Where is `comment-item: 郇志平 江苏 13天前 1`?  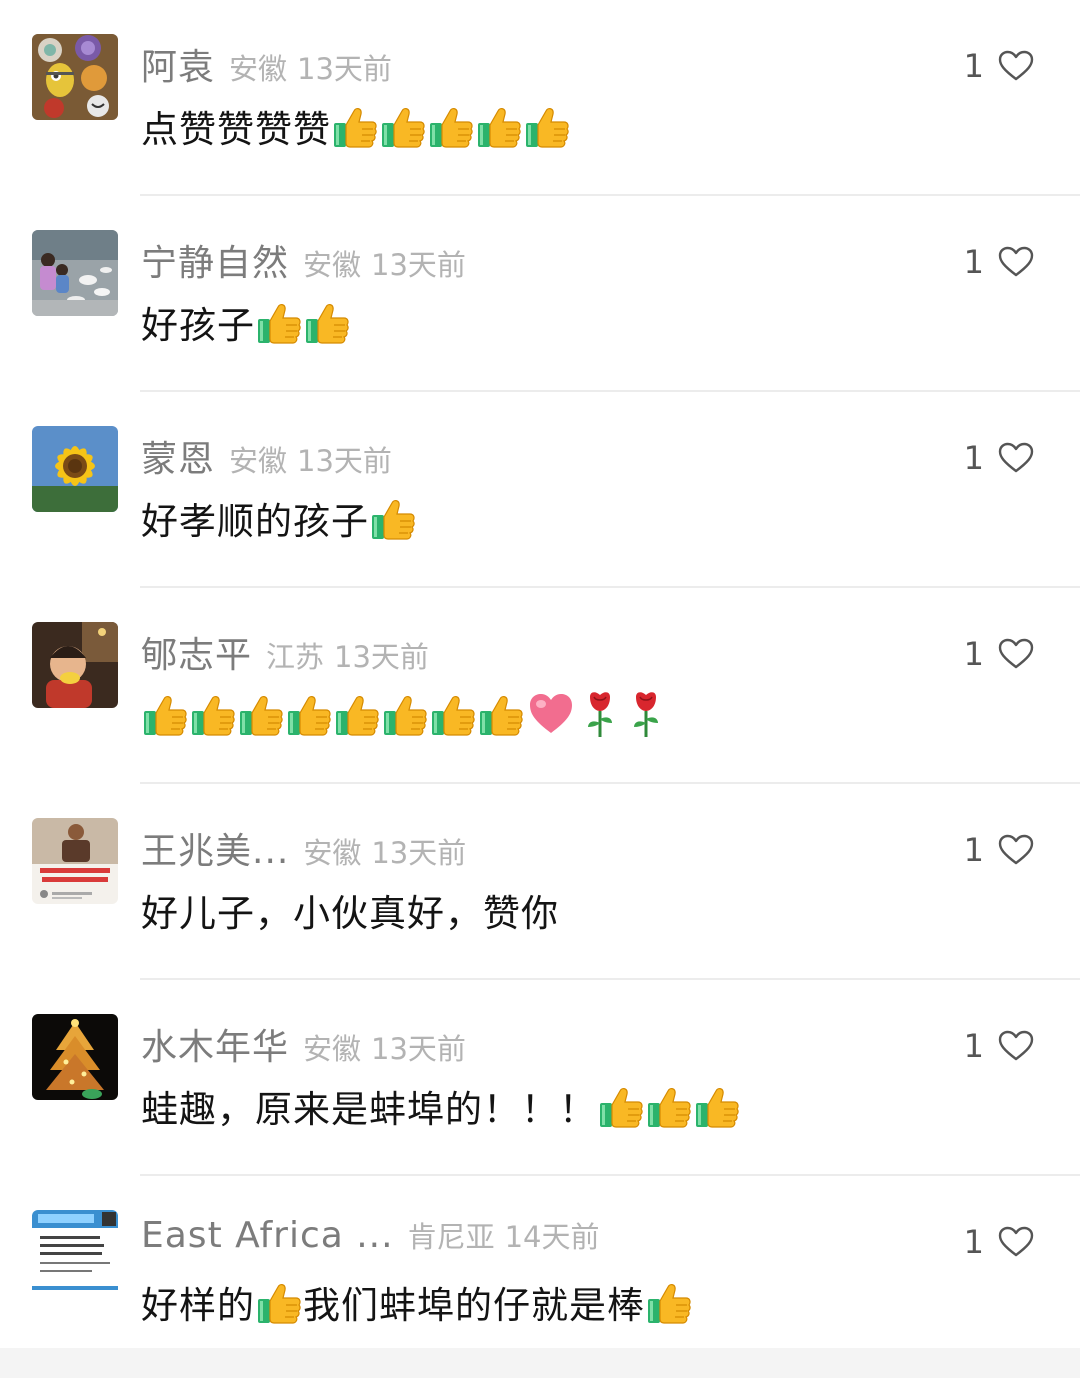
comment-item: 郇志平 江苏 13天前 1 is located at coordinates (540, 686).